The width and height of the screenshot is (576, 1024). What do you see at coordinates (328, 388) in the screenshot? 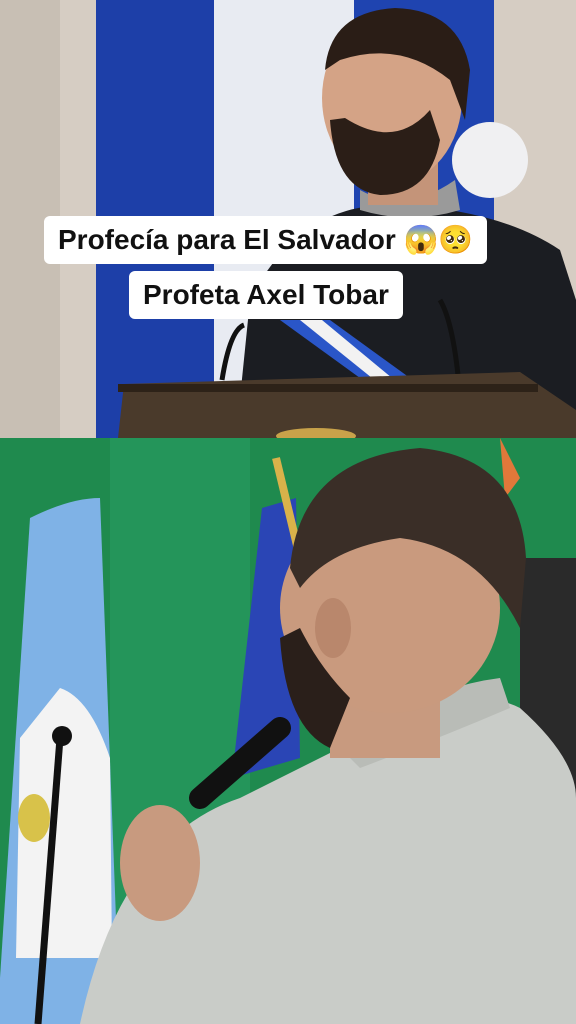
I see `podium-edge` at bounding box center [328, 388].